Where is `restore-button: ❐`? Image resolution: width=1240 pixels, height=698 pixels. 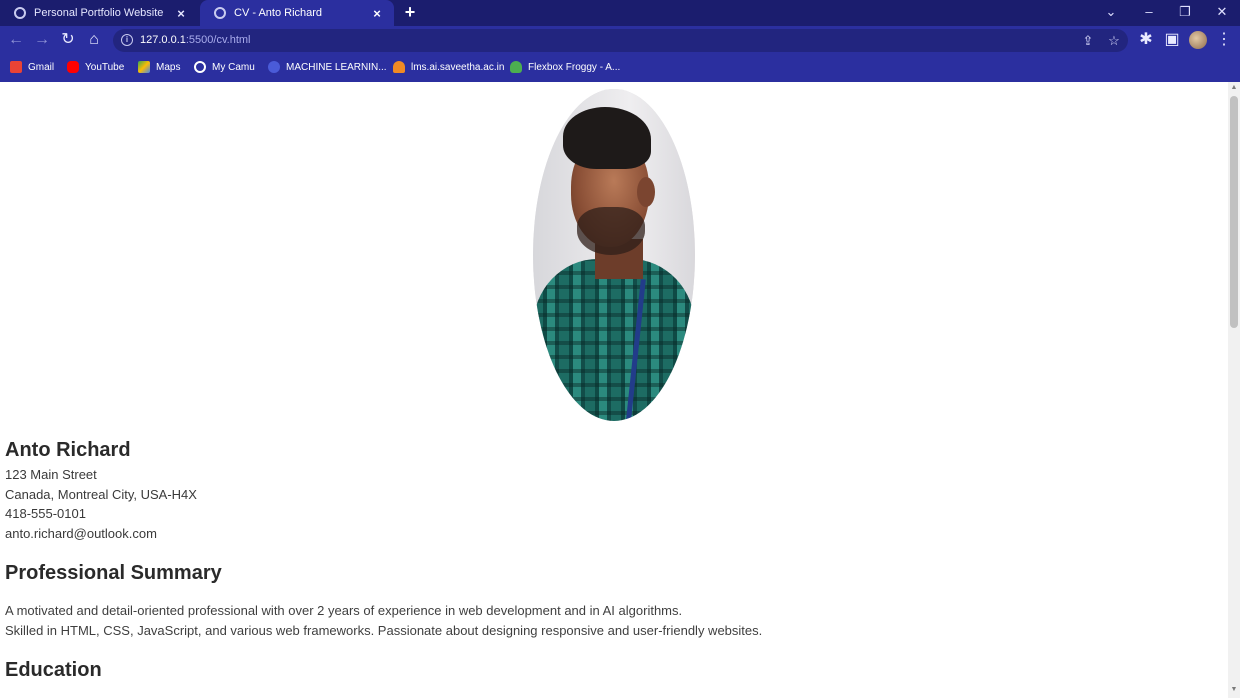
restore-button: ❐ is located at coordinates (1185, 13).